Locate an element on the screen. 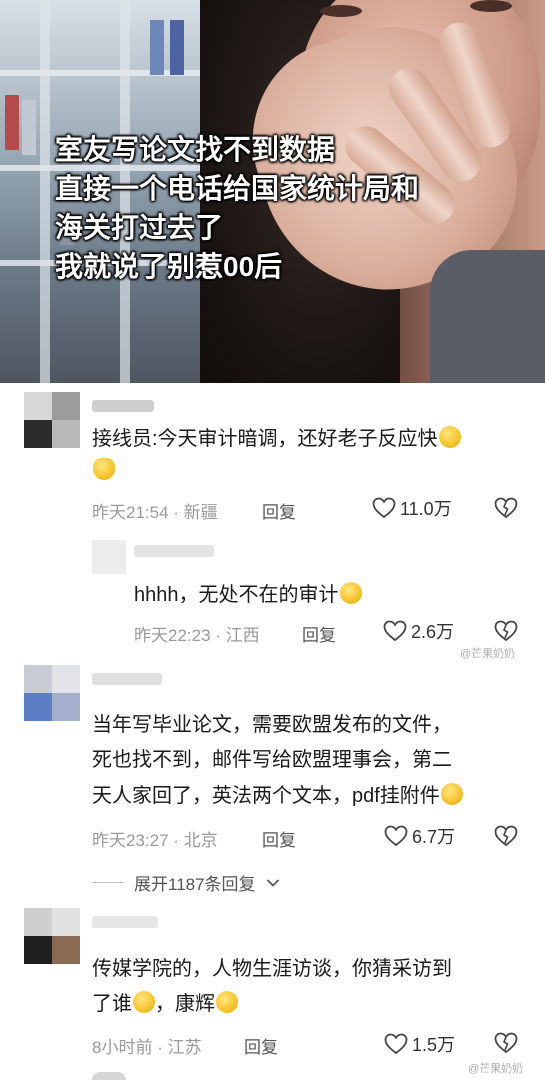 Image resolution: width=545 pixels, height=1080 pixels. like-button: 2.6万 is located at coordinates (418, 631).